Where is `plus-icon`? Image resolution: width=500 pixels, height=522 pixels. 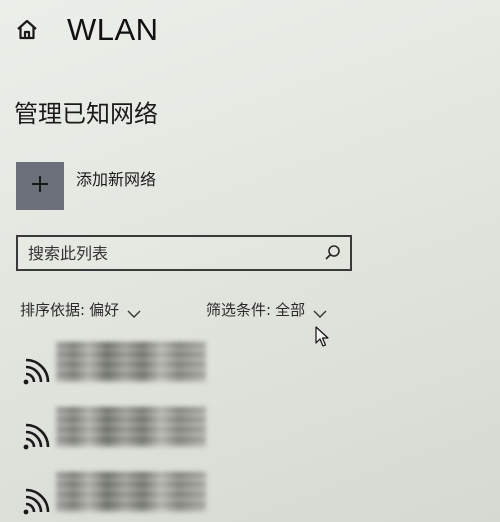
plus-icon is located at coordinates (40, 186).